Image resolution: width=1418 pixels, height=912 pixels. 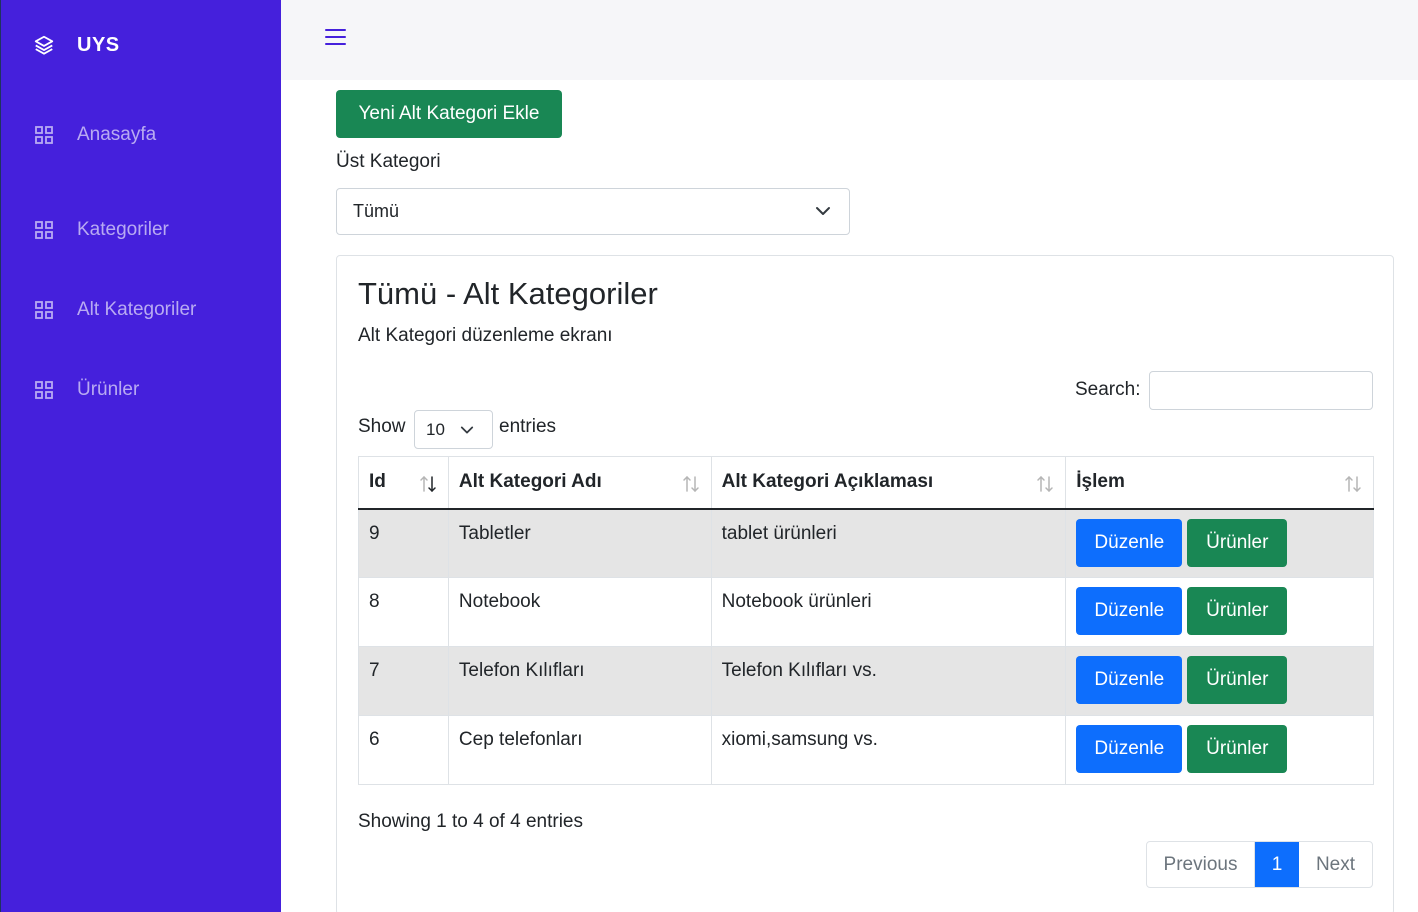 What do you see at coordinates (593, 211) in the screenshot?
I see `parent-category-select: Tümü` at bounding box center [593, 211].